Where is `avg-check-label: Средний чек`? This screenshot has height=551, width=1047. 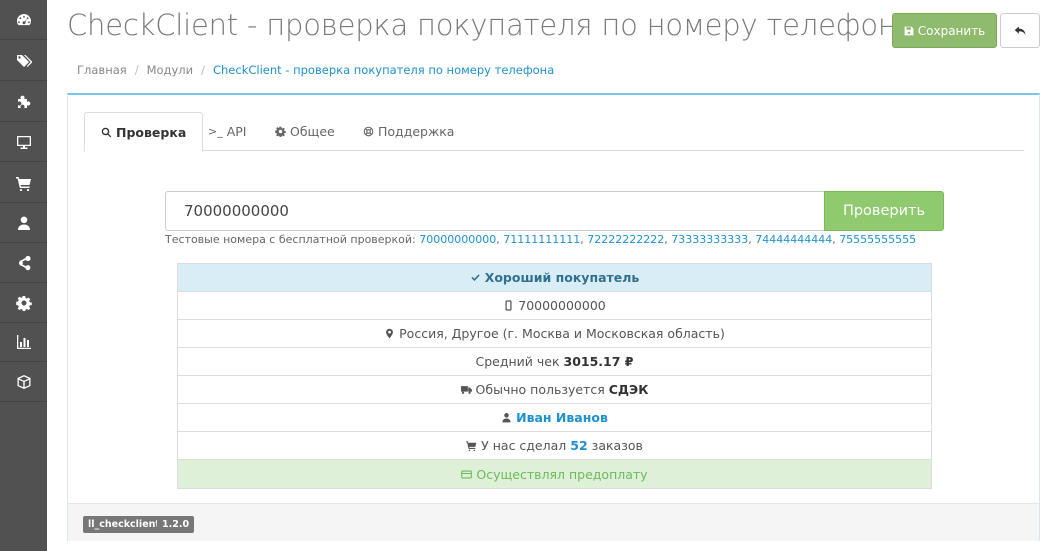
avg-check-label: Средний чек is located at coordinates (517, 361).